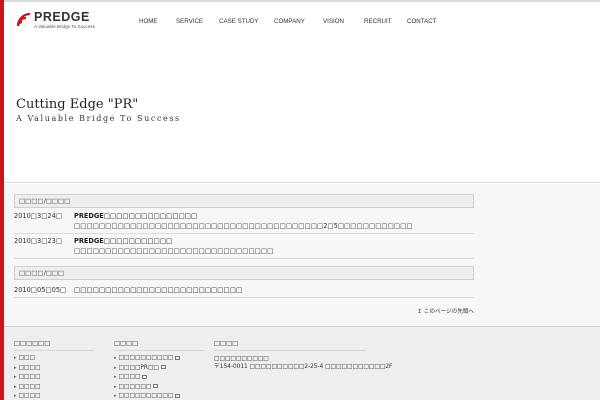 The width and height of the screenshot is (600, 400). Describe the element at coordinates (174, 251) in the screenshot. I see `news-description: □□□□□□□□□□□□□□□□□□□□□□□□□□□□□□□□` at that location.